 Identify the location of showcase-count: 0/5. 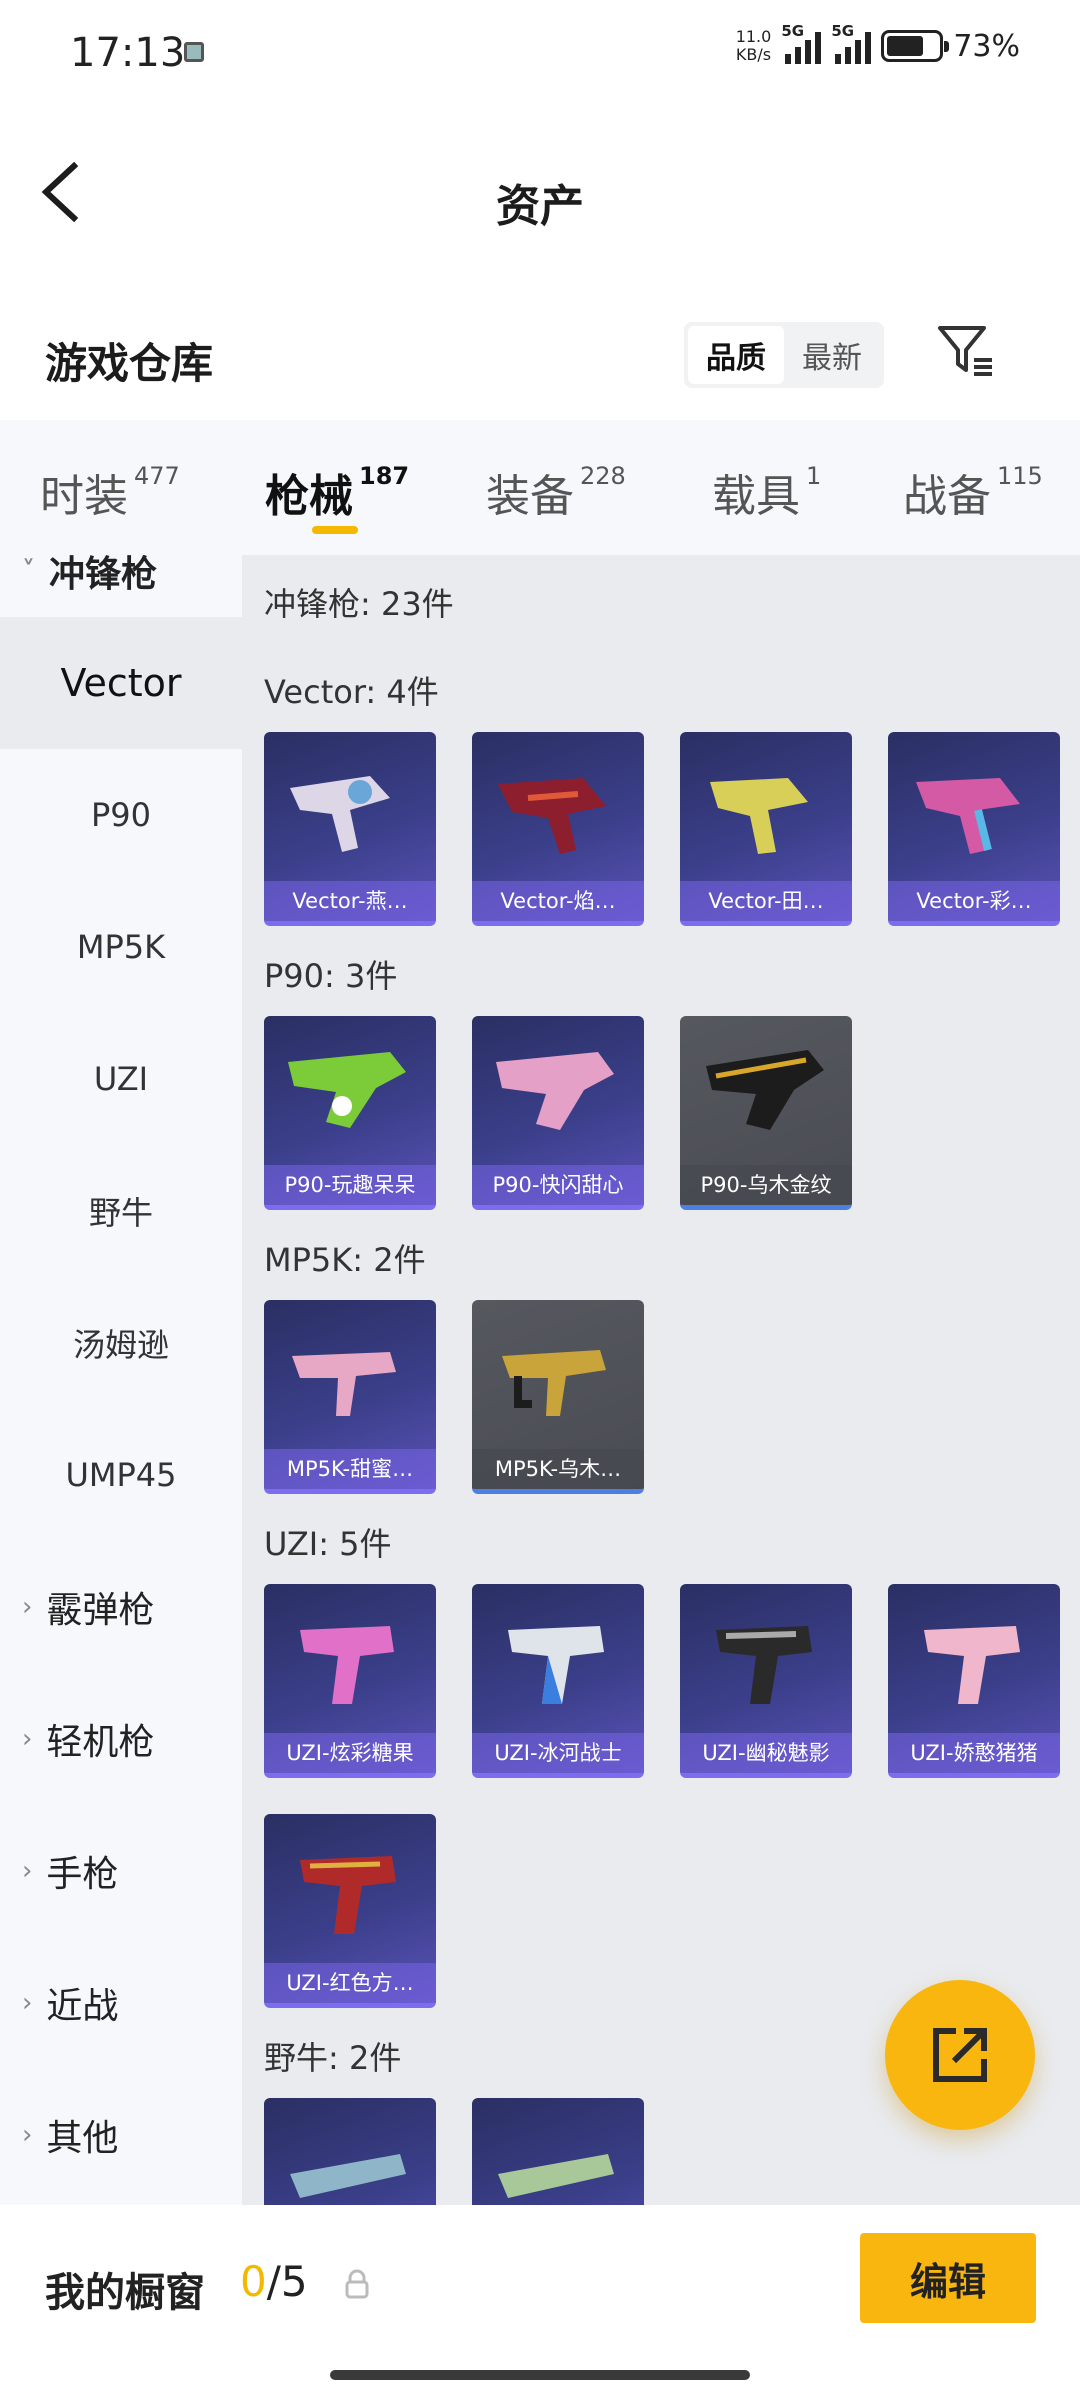
(274, 2281).